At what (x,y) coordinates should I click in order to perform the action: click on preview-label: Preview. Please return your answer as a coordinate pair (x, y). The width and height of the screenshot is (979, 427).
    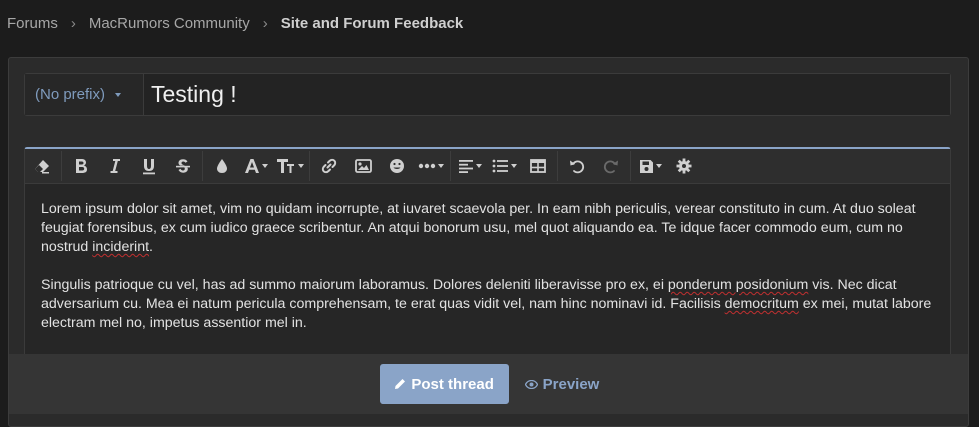
    Looking at the image, I should click on (571, 384).